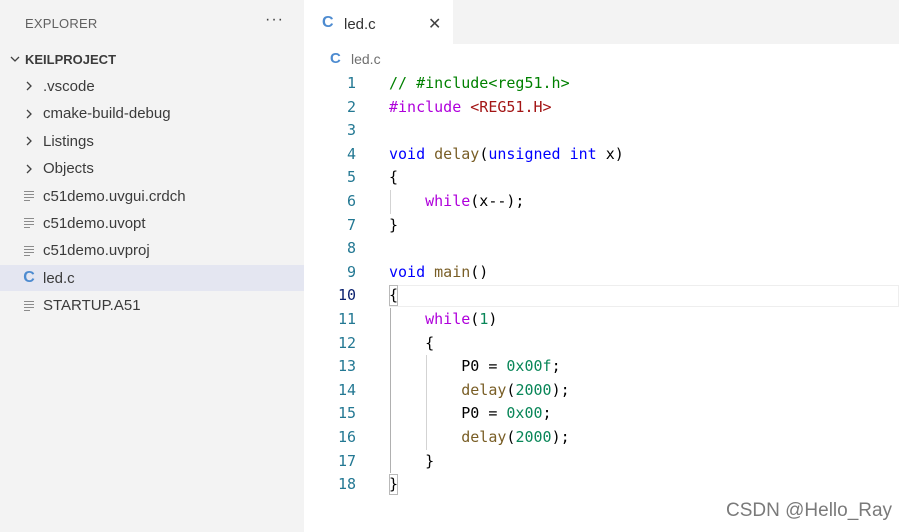 The image size is (899, 532). Describe the element at coordinates (68, 169) in the screenshot. I see `tree-item-label: Objects` at that location.